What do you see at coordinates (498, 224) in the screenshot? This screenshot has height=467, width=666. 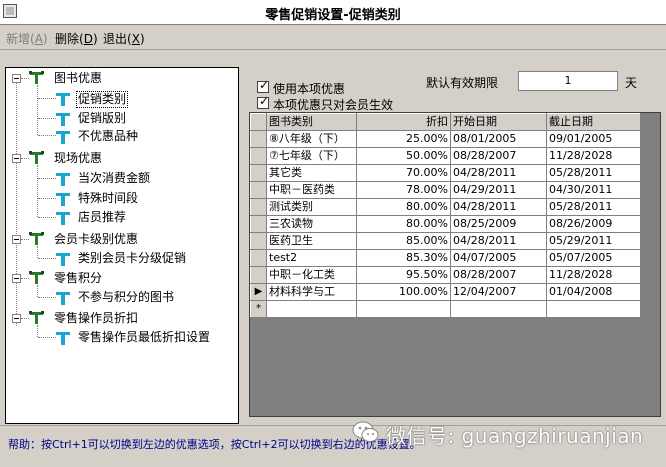 I see `start-date-cell: 08/25/2009` at bounding box center [498, 224].